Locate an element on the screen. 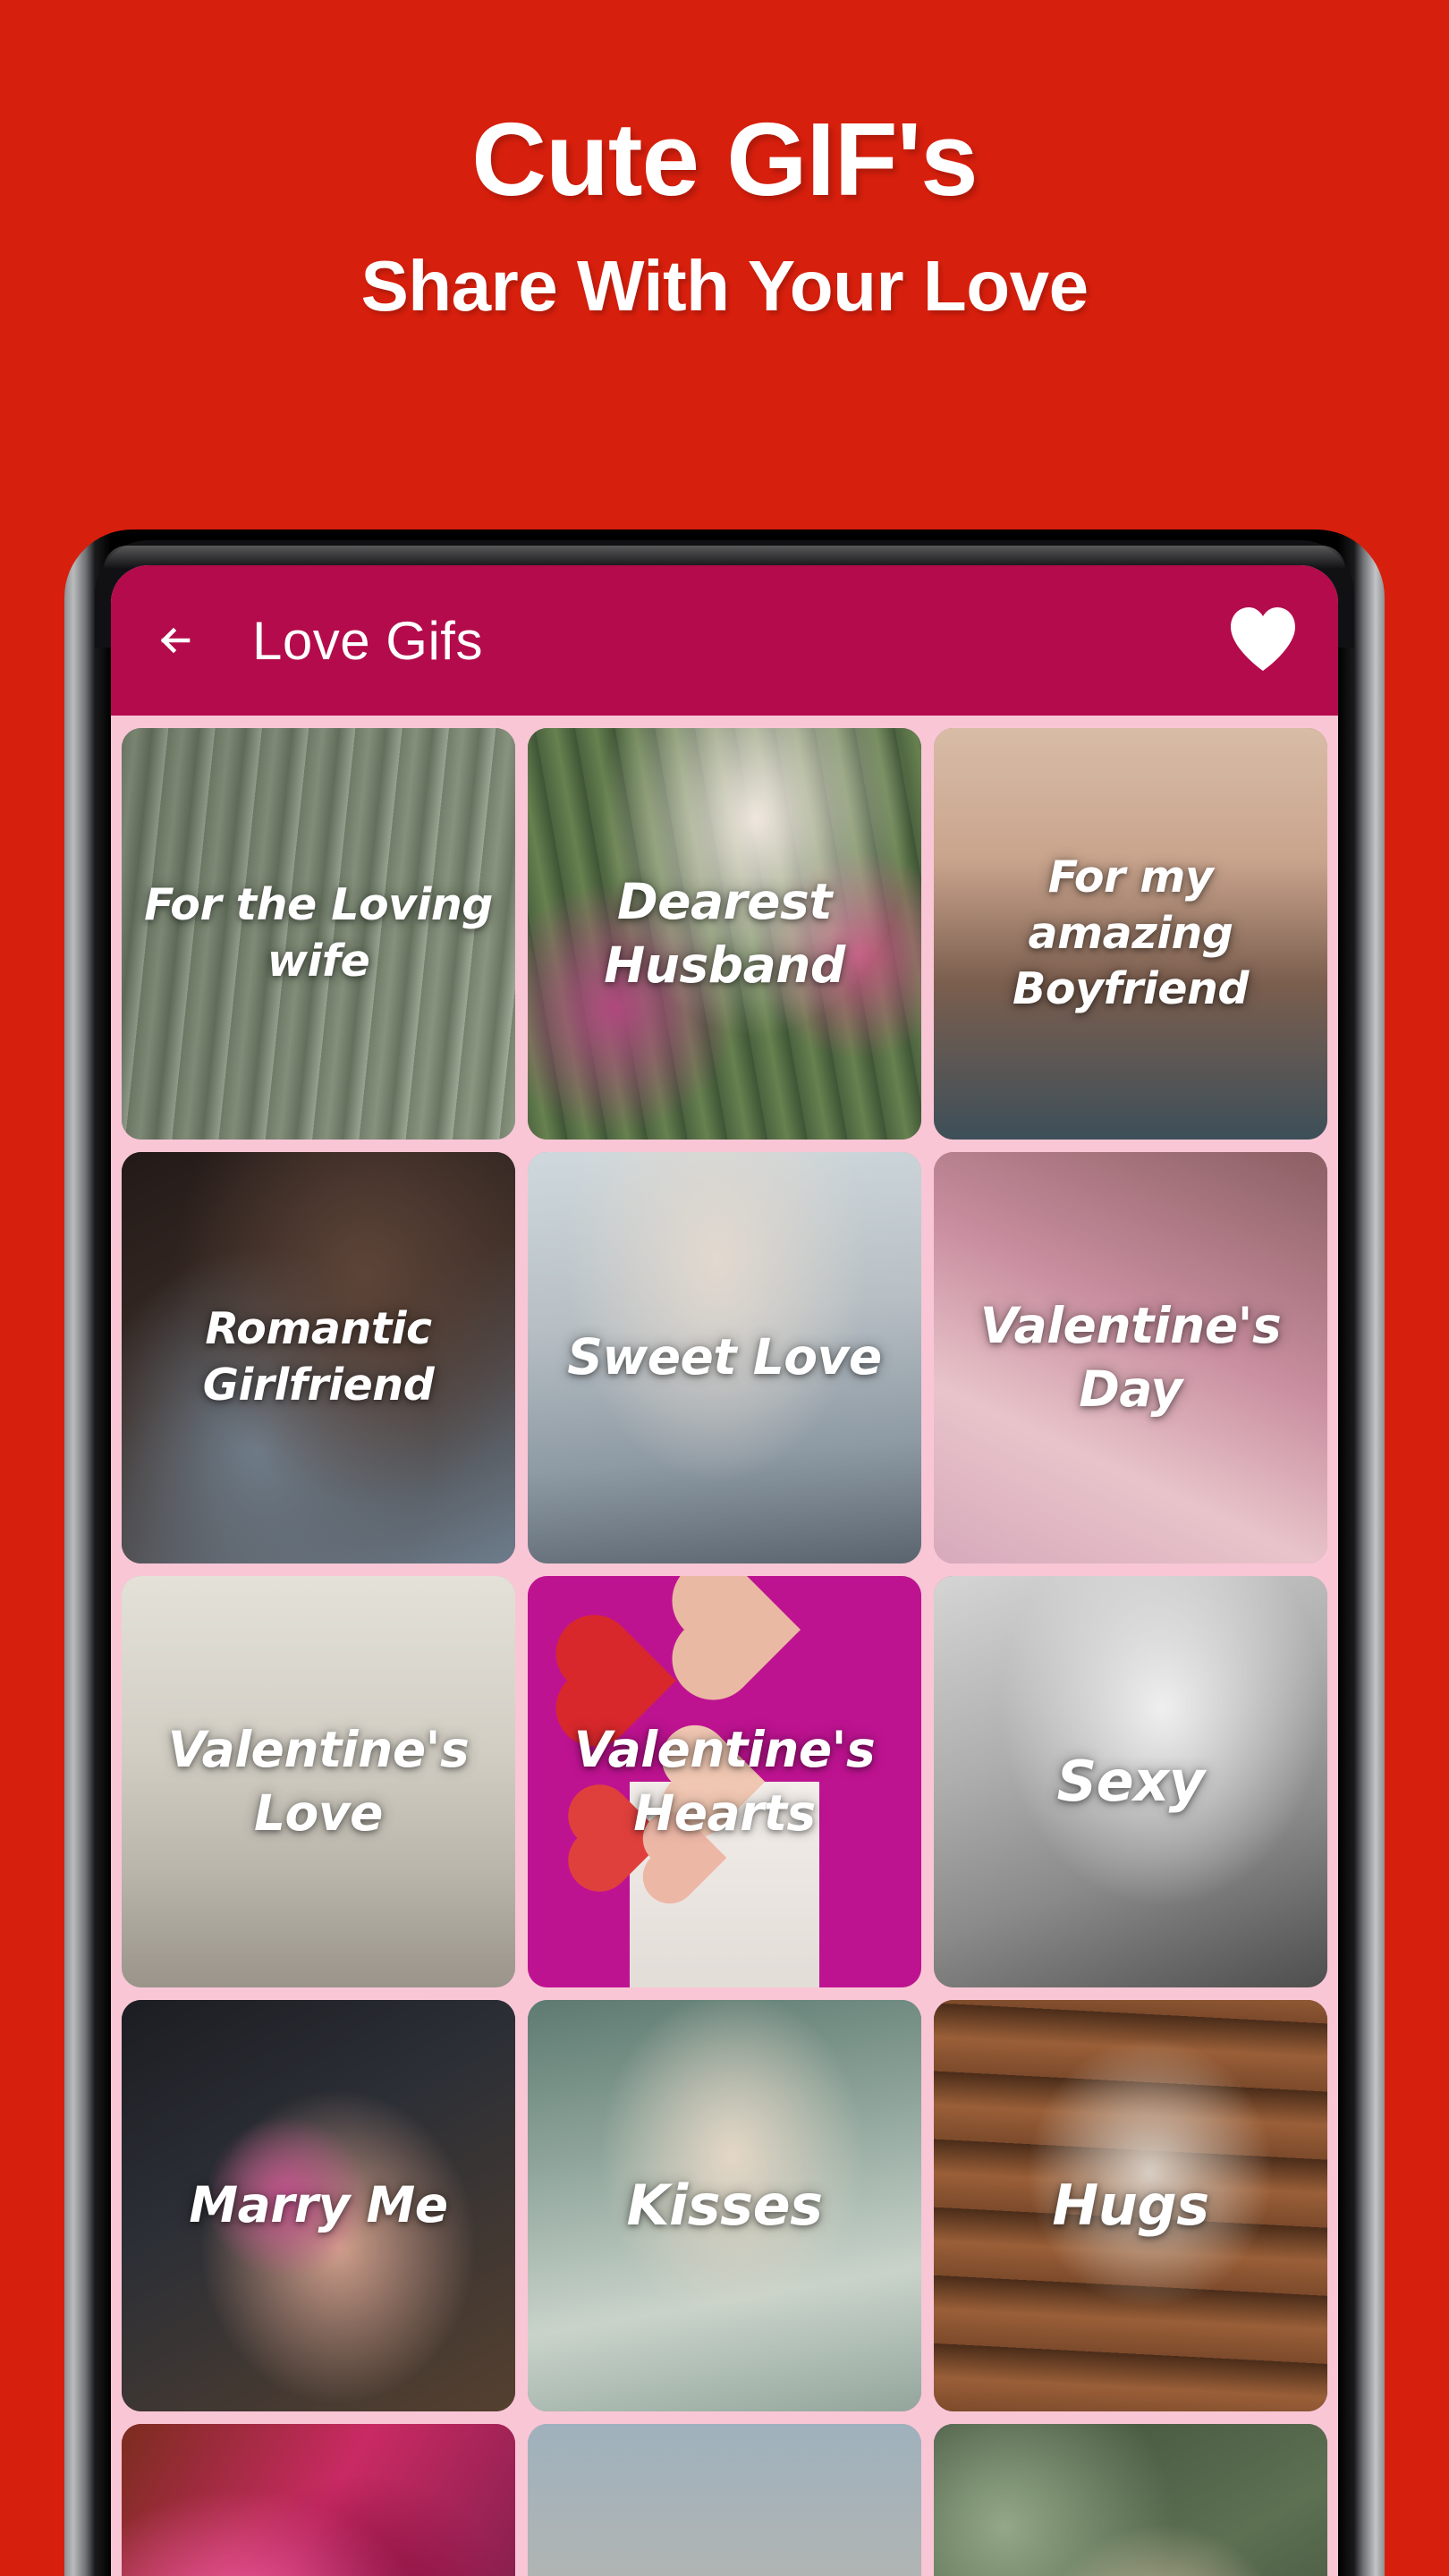  gif-category-card: Valentine's Day is located at coordinates (1130, 1357).